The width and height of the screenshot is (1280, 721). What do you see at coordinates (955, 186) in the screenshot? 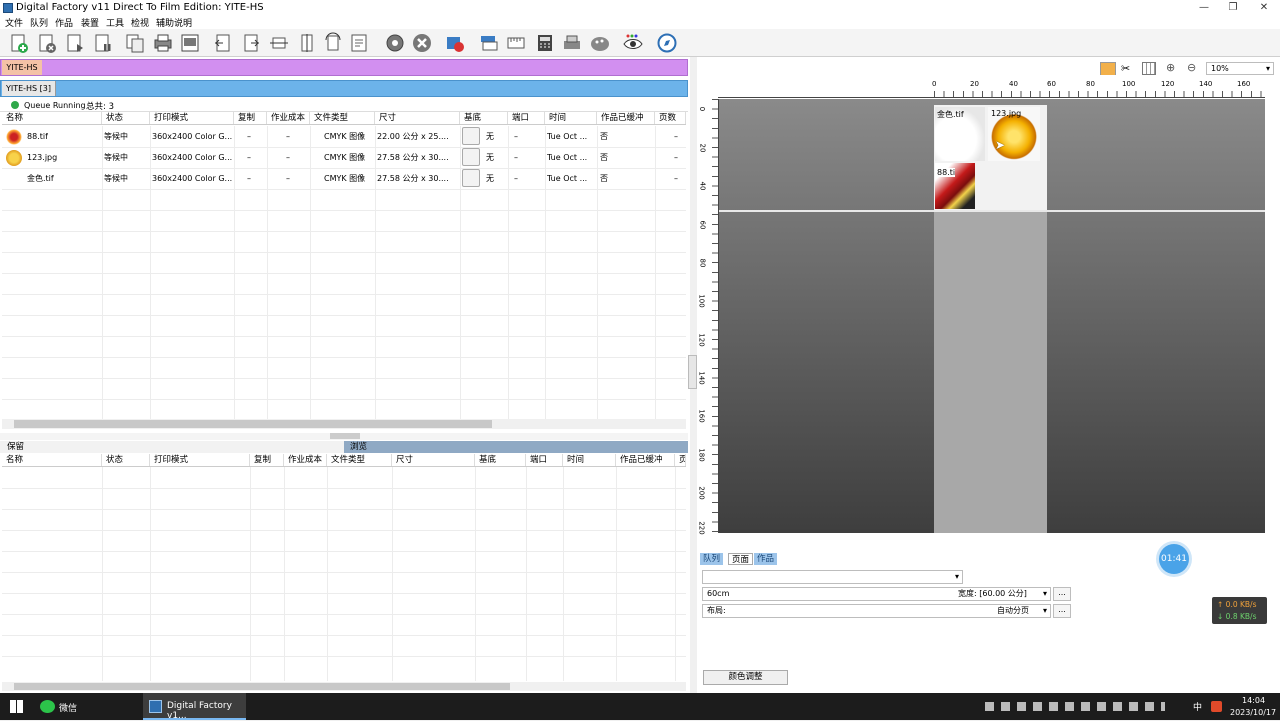
I see `preview-88-tif: 88.ti` at bounding box center [955, 186].